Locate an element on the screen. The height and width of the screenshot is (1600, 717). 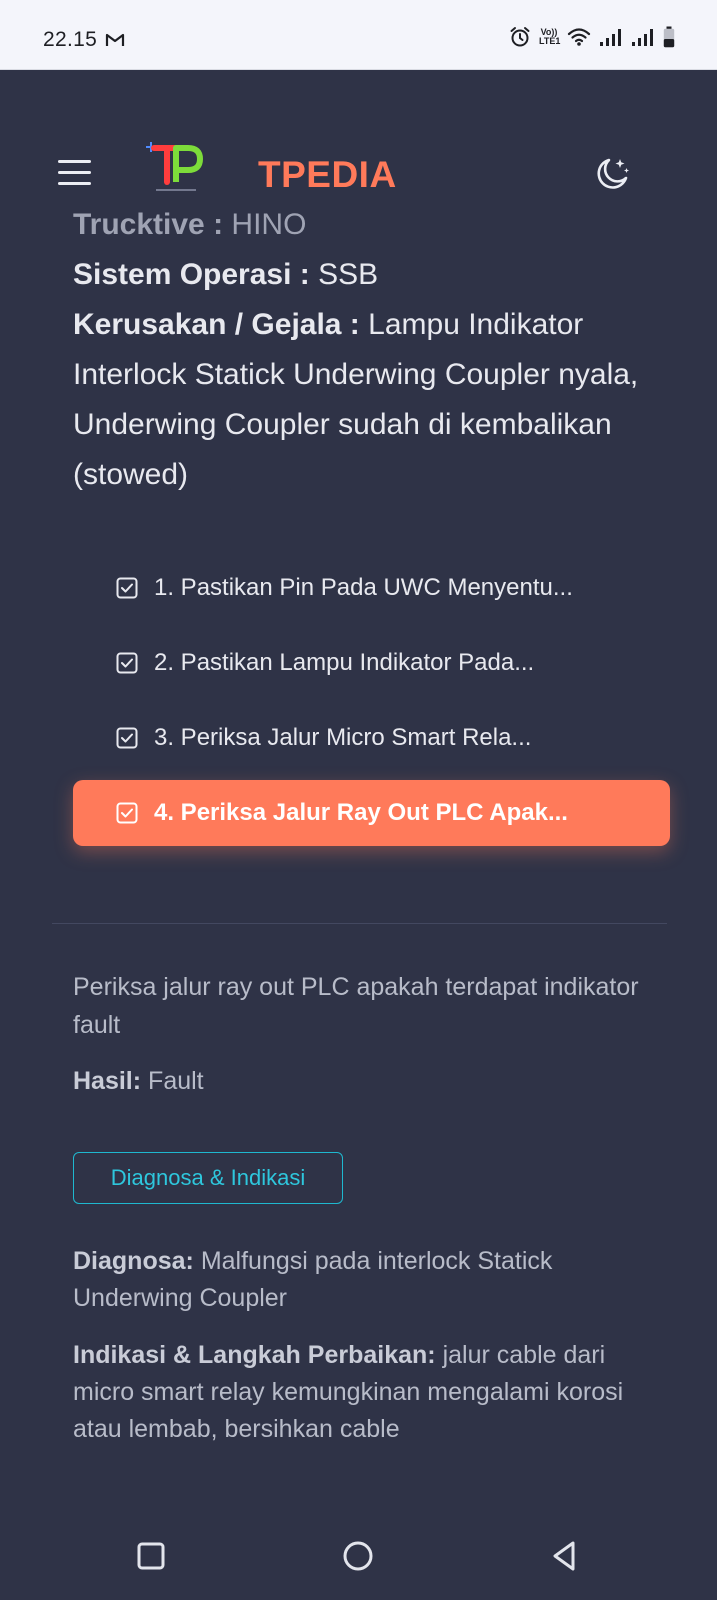
triangle-back-icon is located at coordinates (564, 1556).